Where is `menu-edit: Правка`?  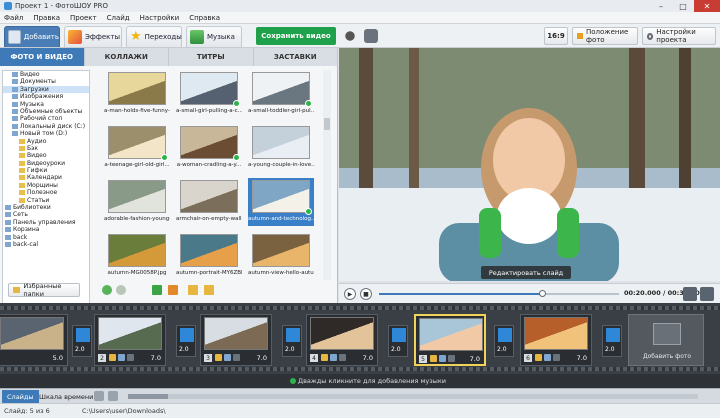 menu-edit: Правка is located at coordinates (46, 18).